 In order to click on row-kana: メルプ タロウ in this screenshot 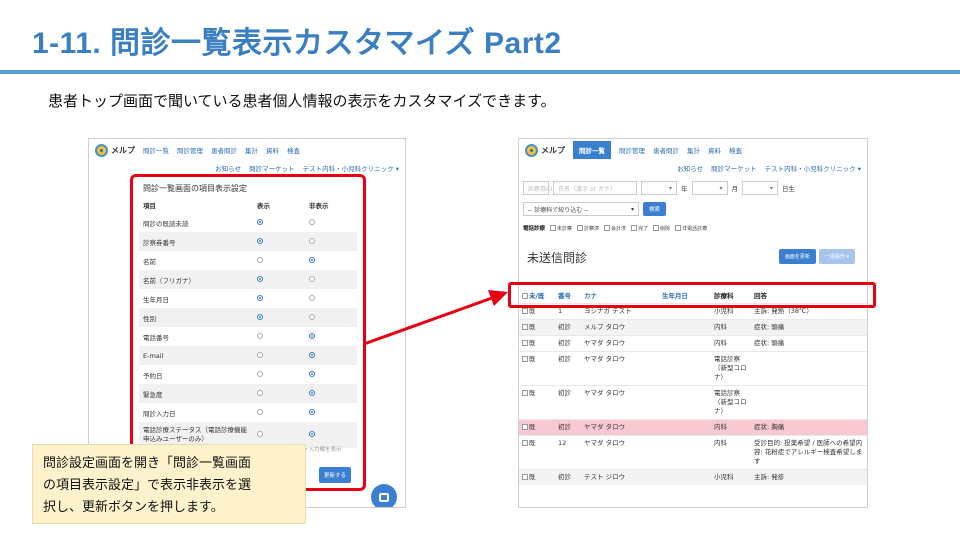, I will do `click(620, 326)`.